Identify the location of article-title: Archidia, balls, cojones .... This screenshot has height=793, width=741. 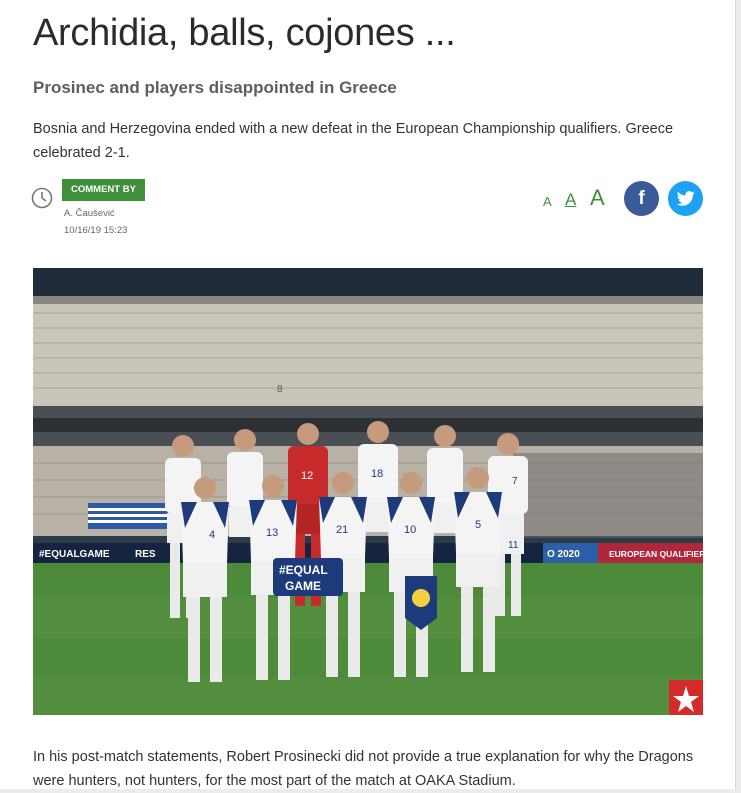
(244, 33).